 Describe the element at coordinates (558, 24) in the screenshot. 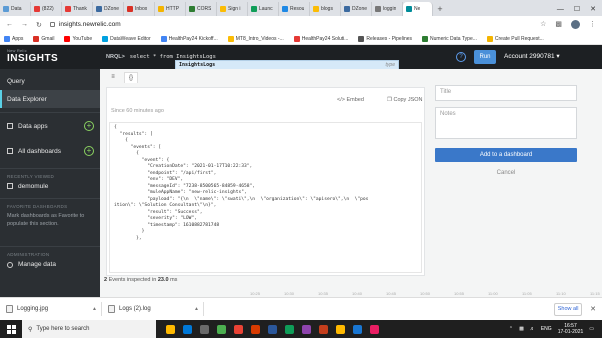

I see `extensions-icon: ▩` at that location.